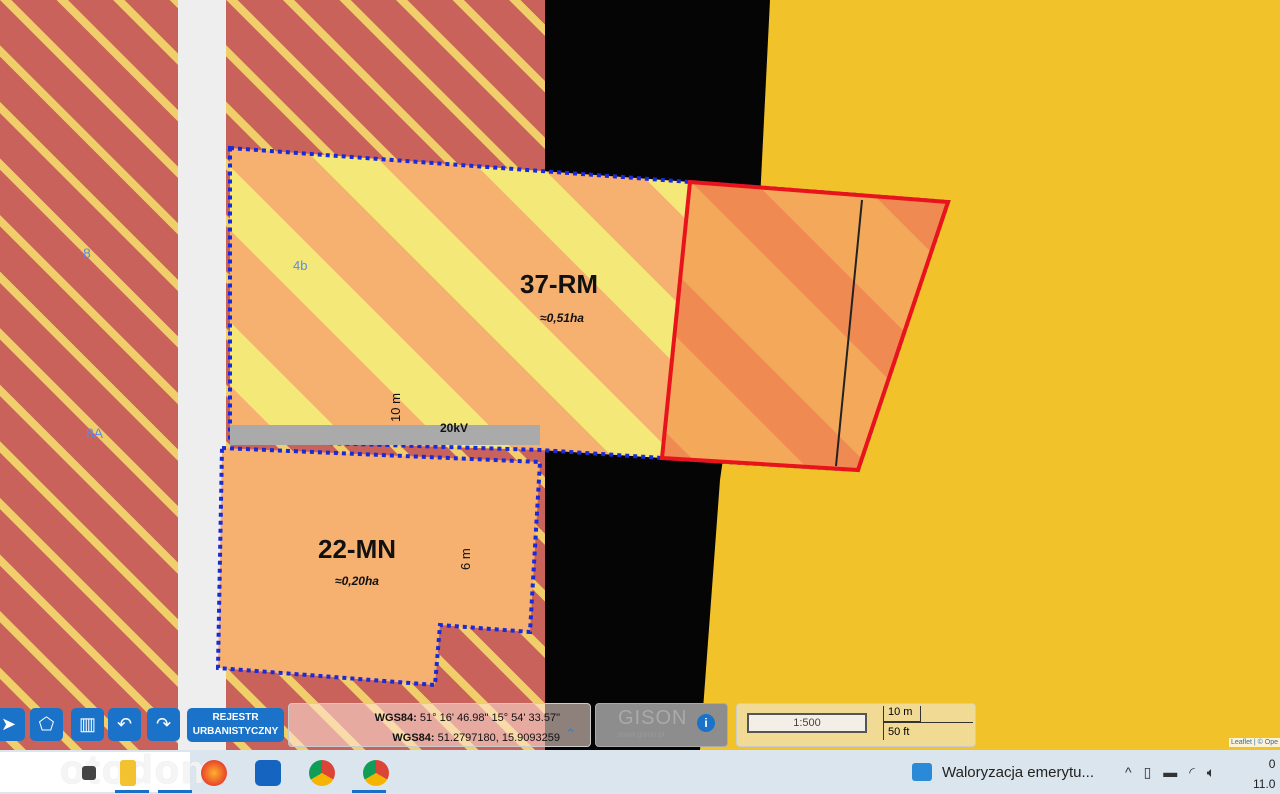 The image size is (1280, 794). I want to click on locate-button: ➤, so click(12, 724).